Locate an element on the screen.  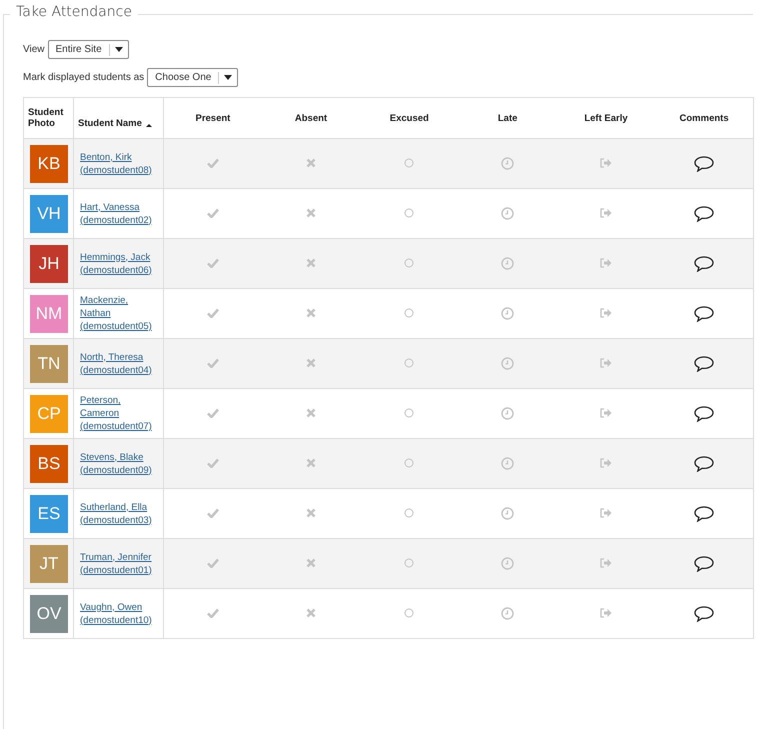
avatar: BS is located at coordinates (49, 463).